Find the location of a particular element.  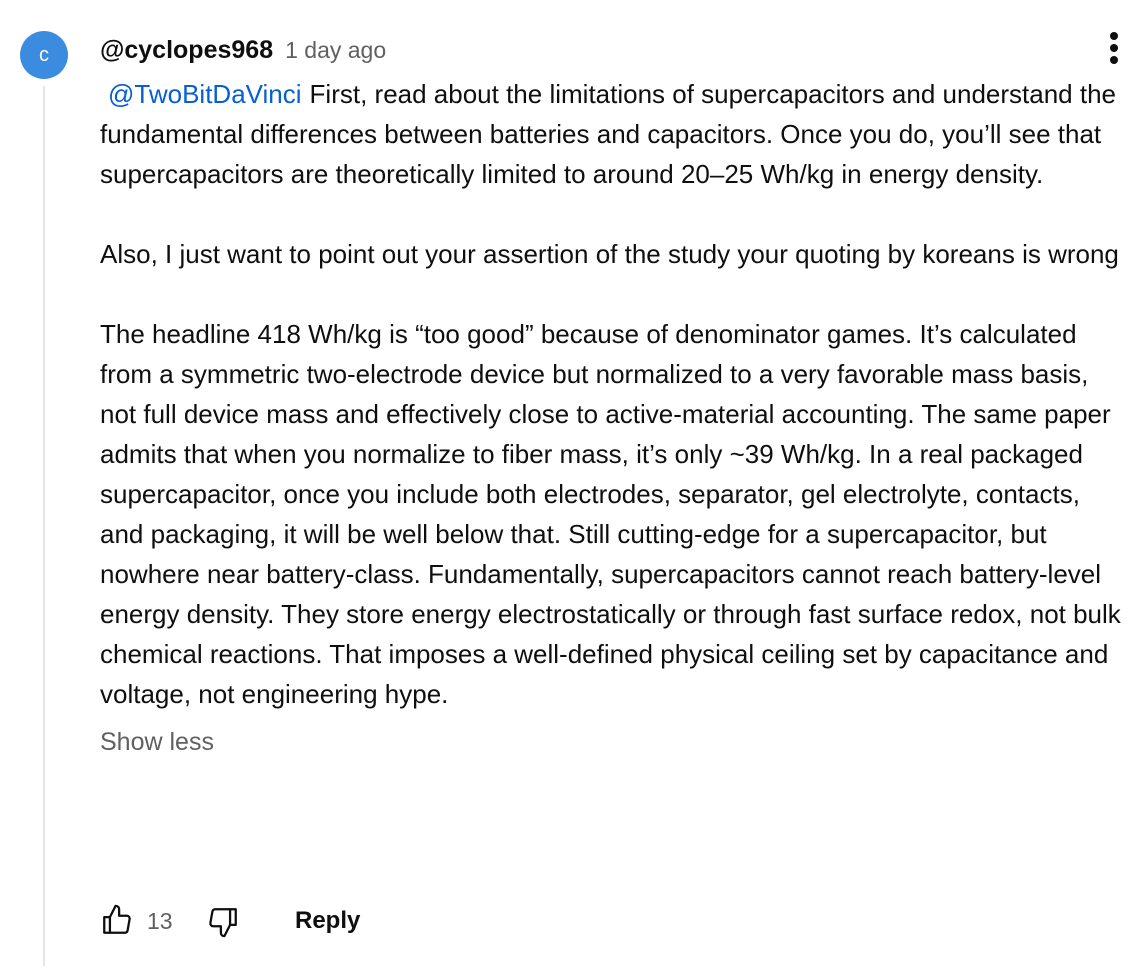

like-count: 13 is located at coordinates (160, 921).